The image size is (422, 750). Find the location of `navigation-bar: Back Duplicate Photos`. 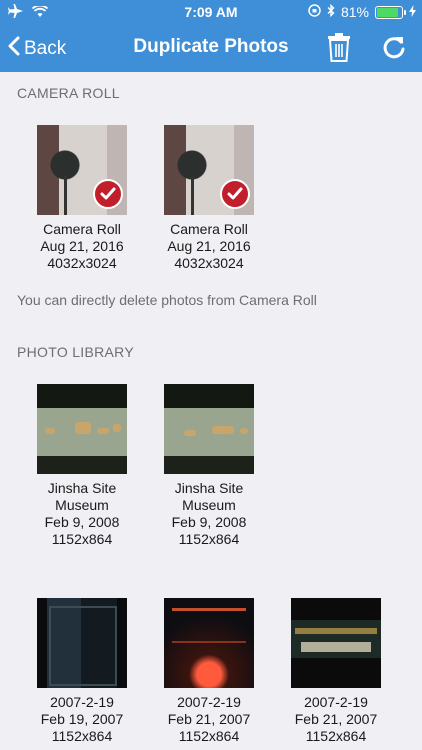

navigation-bar: Back Duplicate Photos is located at coordinates (211, 48).